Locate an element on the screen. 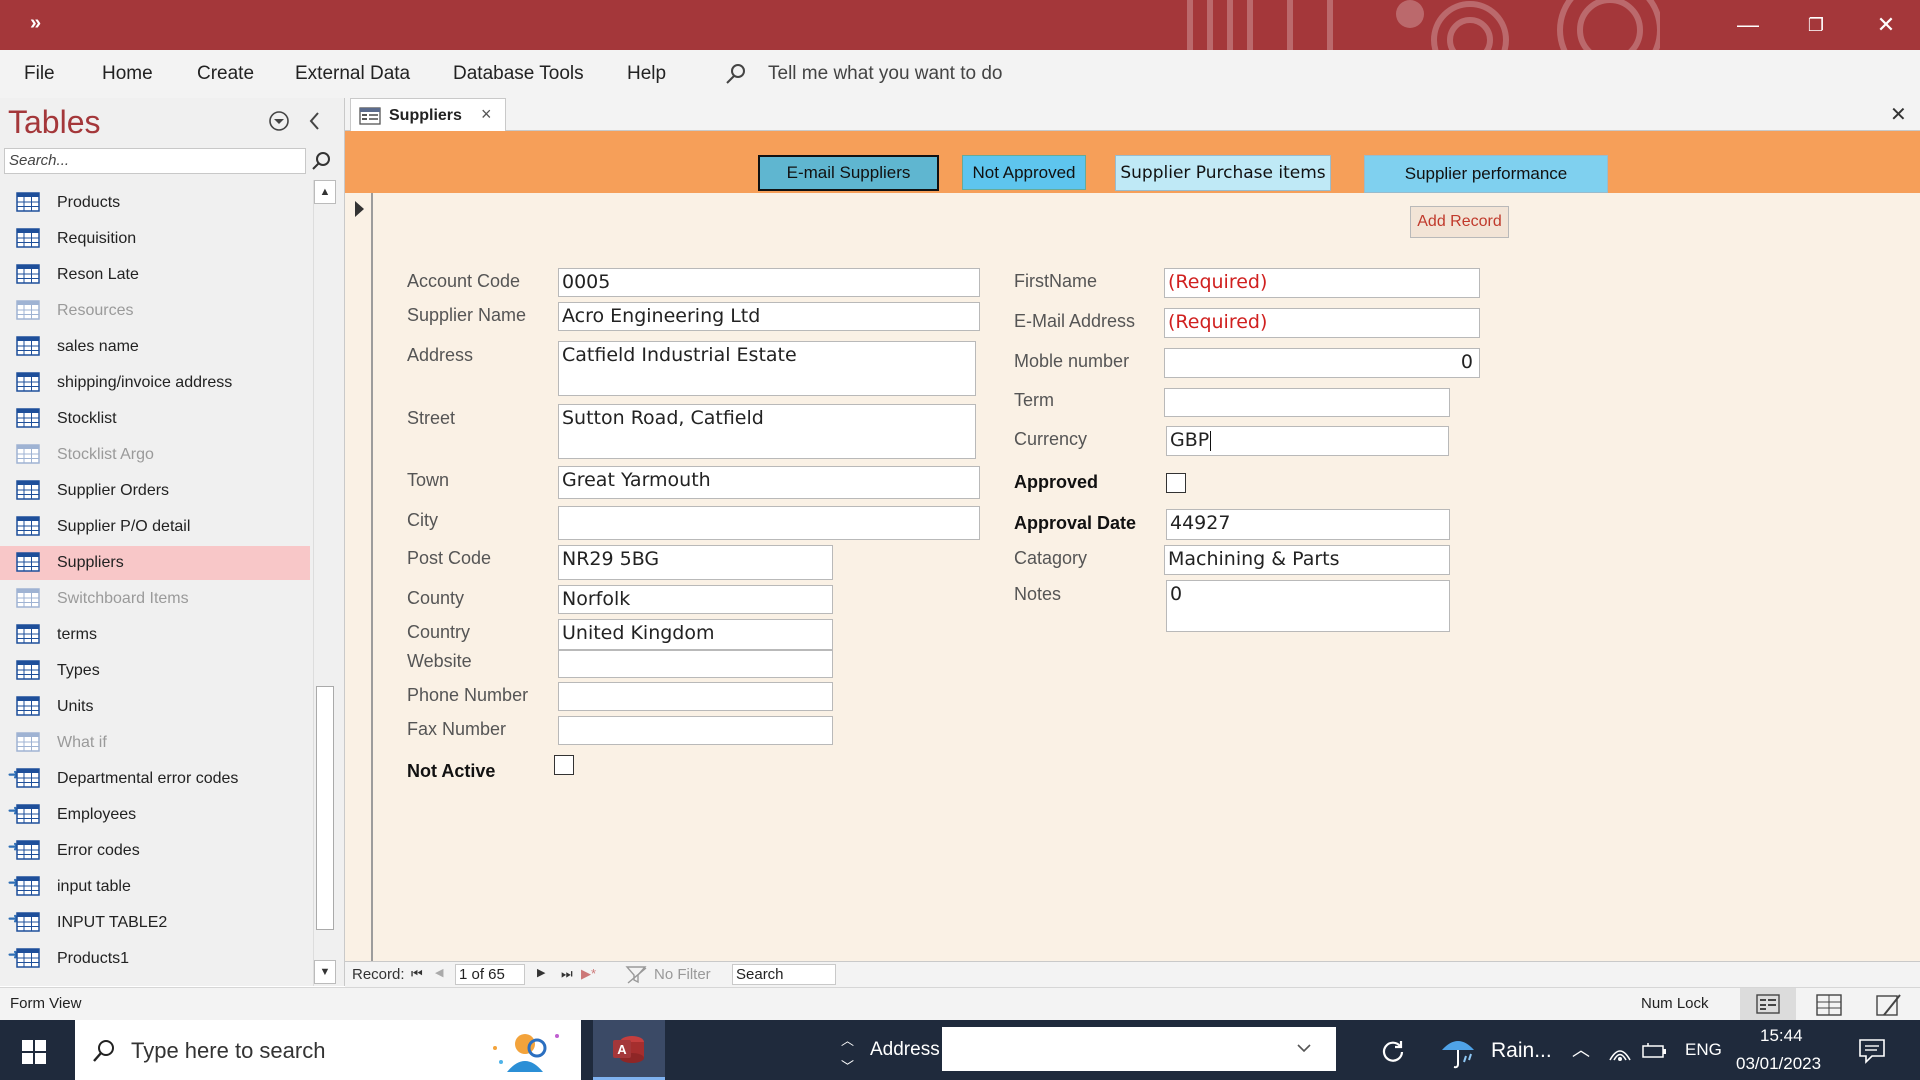  currency-field: GBP is located at coordinates (1307, 441).